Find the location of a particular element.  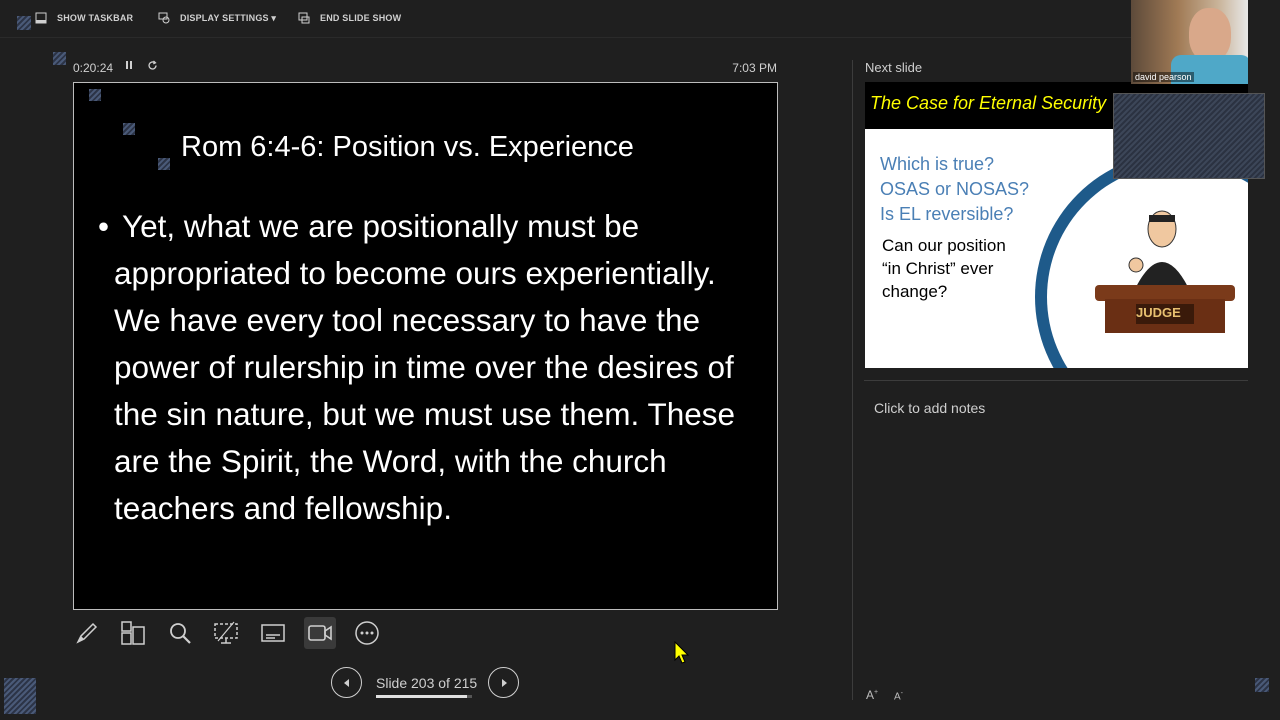

slide-progress-fill is located at coordinates (421, 696).